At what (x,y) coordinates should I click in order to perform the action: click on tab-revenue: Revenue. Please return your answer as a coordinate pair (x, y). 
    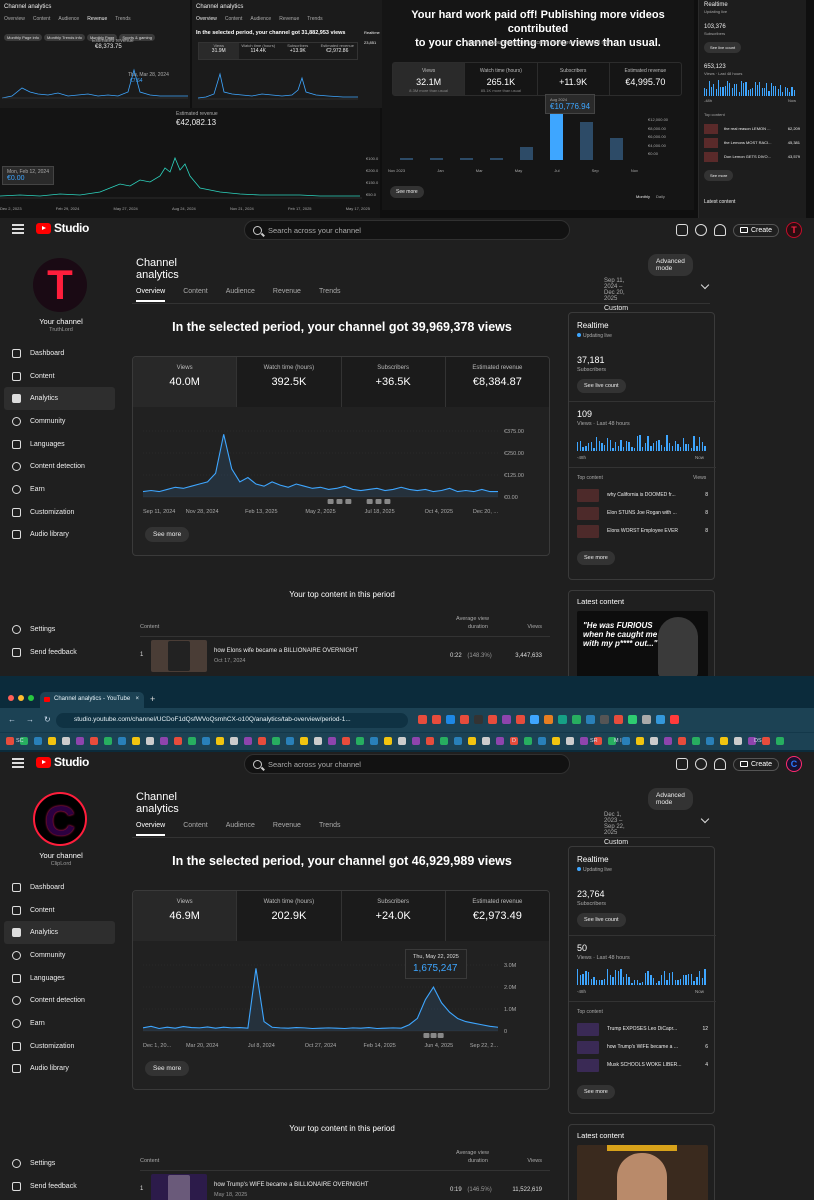
    Looking at the image, I should click on (287, 829).